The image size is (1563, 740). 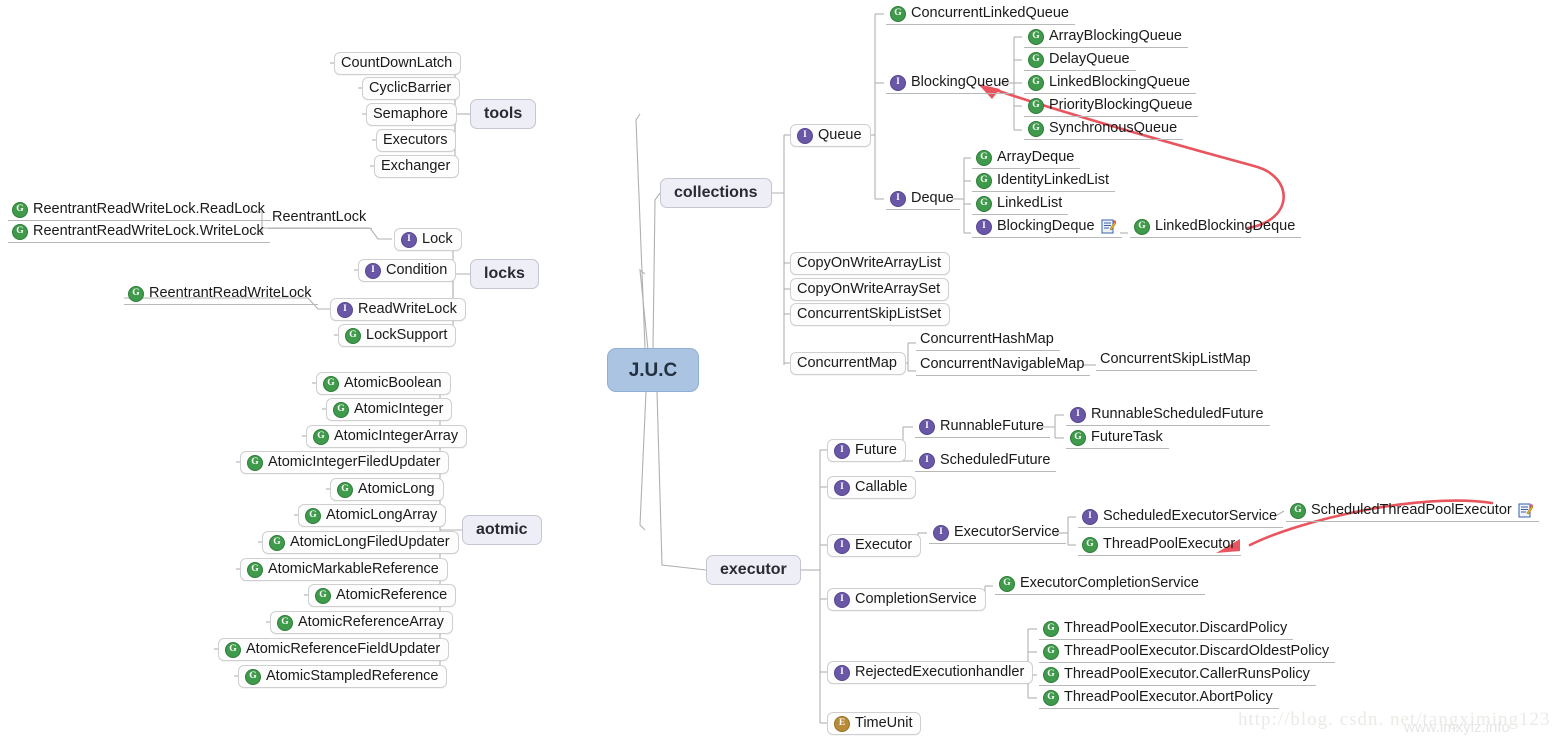 I want to click on node-semaphore: Semaphore, so click(x=411, y=114).